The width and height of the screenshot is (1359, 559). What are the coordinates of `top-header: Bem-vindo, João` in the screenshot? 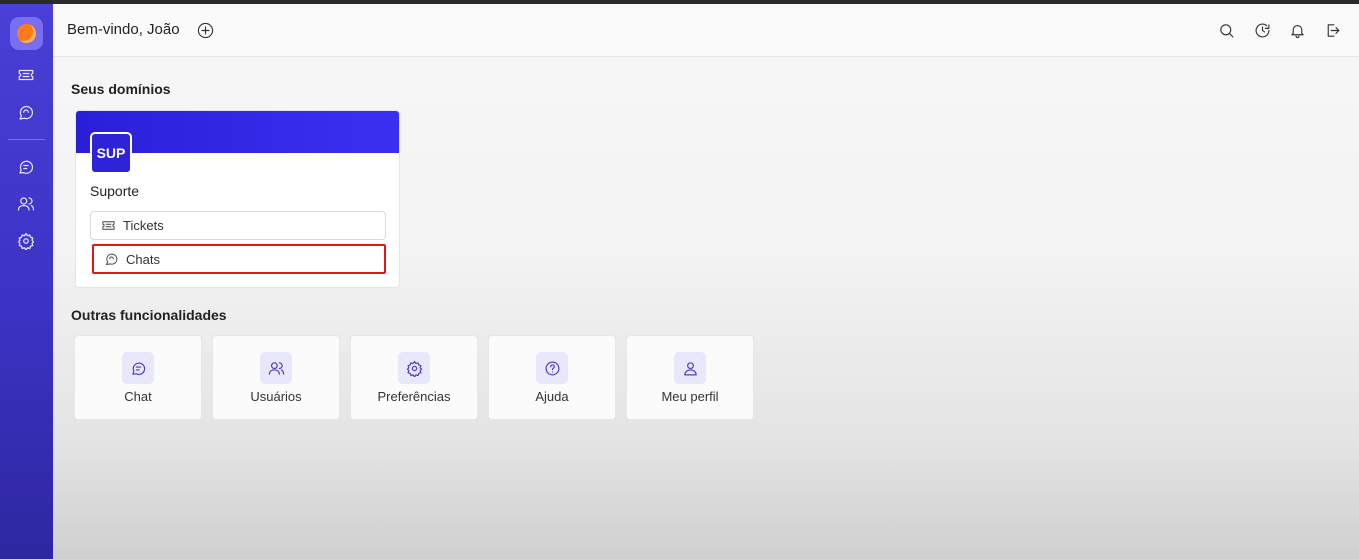 It's located at (706, 30).